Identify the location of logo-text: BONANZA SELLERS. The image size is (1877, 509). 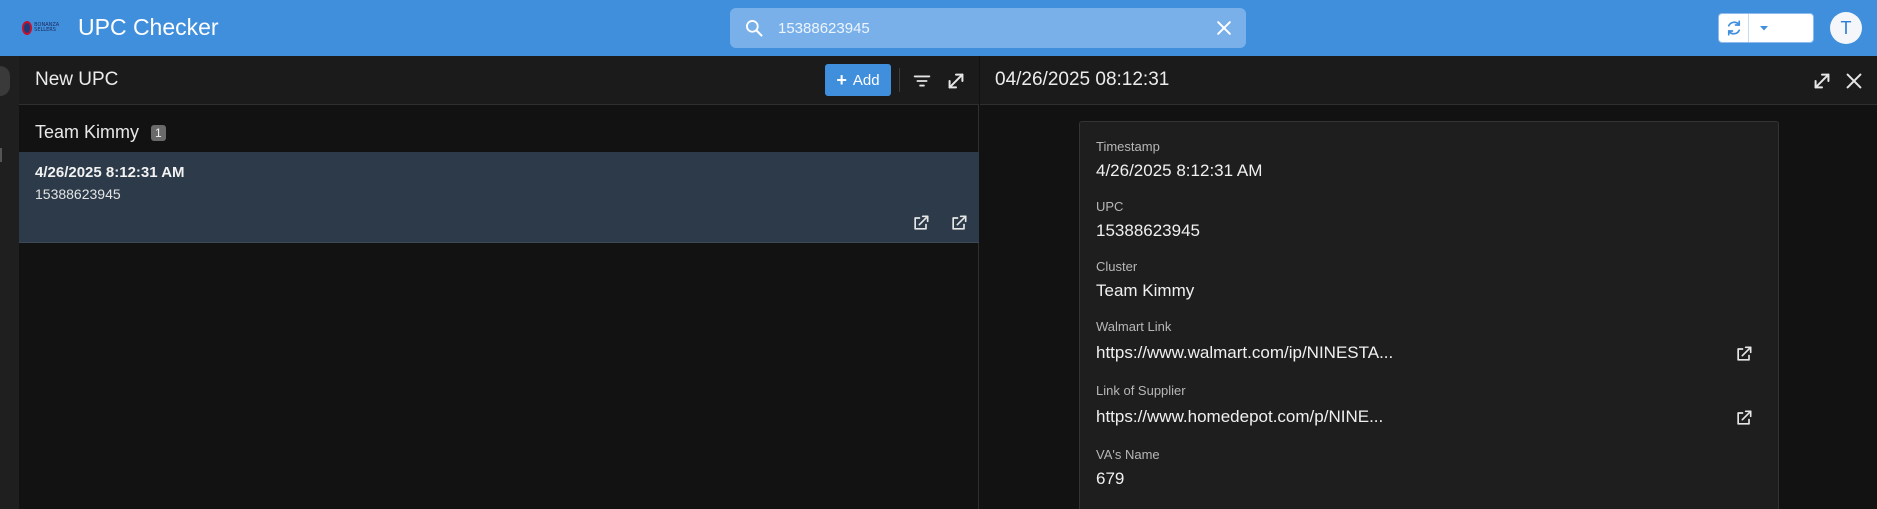
(47, 27).